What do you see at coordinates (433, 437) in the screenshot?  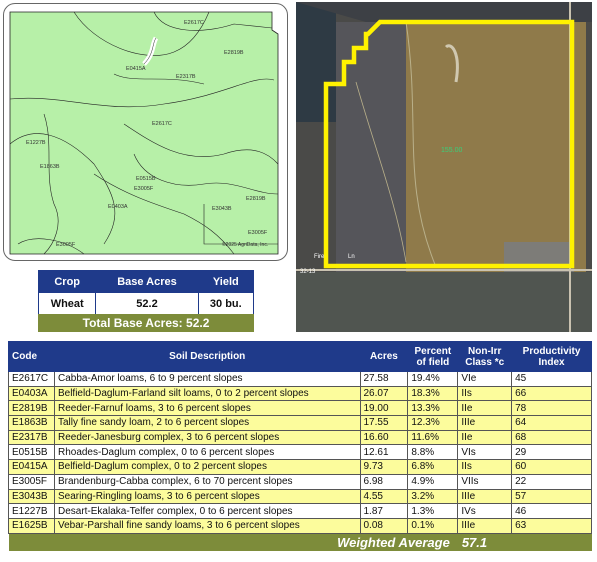 I see `percent-cell: 11.6%` at bounding box center [433, 437].